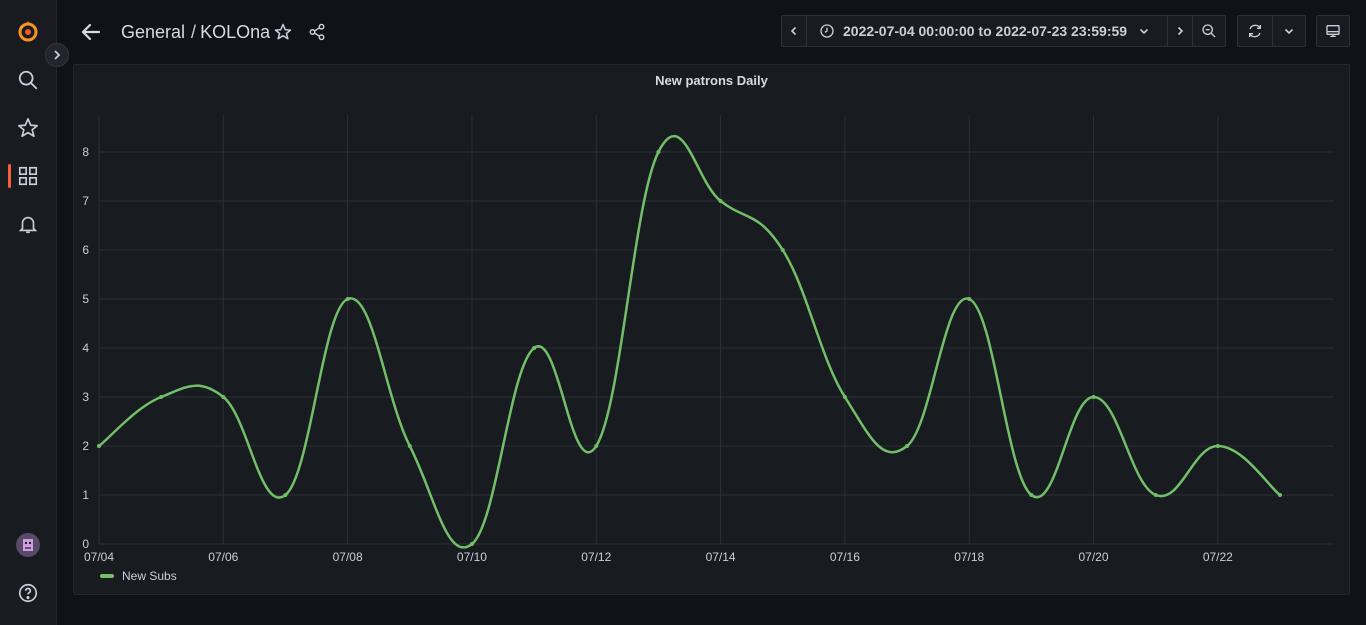  I want to click on chevron-left-icon, so click(793, 31).